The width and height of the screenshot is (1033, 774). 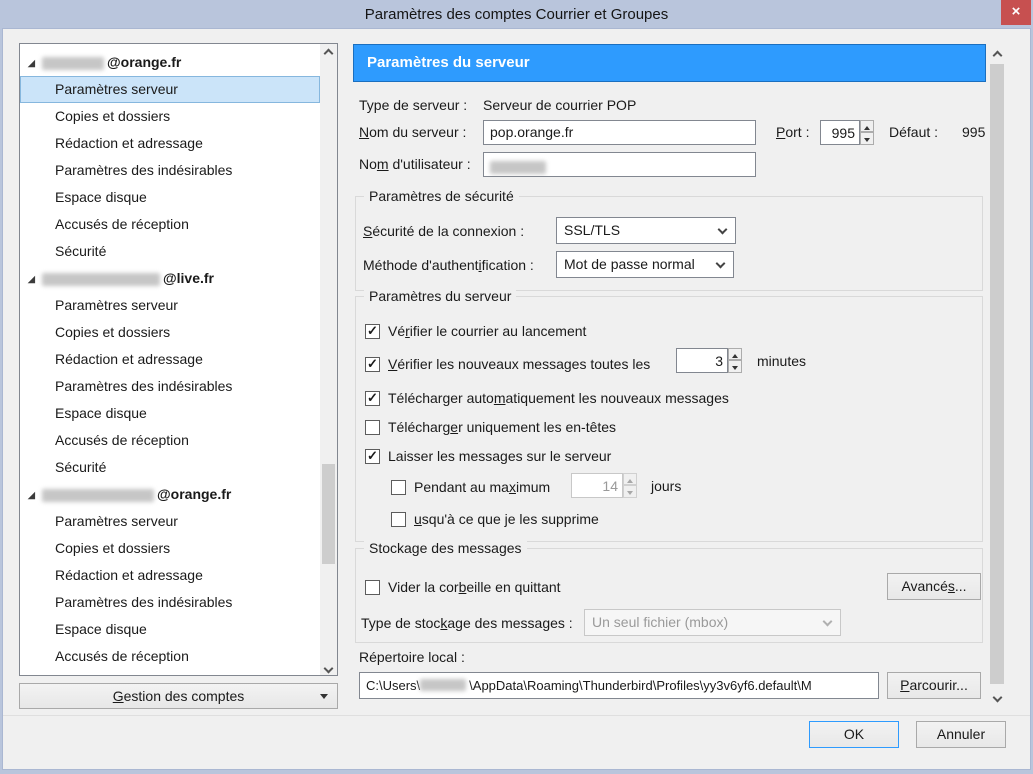 What do you see at coordinates (840, 132) in the screenshot?
I see `port-input` at bounding box center [840, 132].